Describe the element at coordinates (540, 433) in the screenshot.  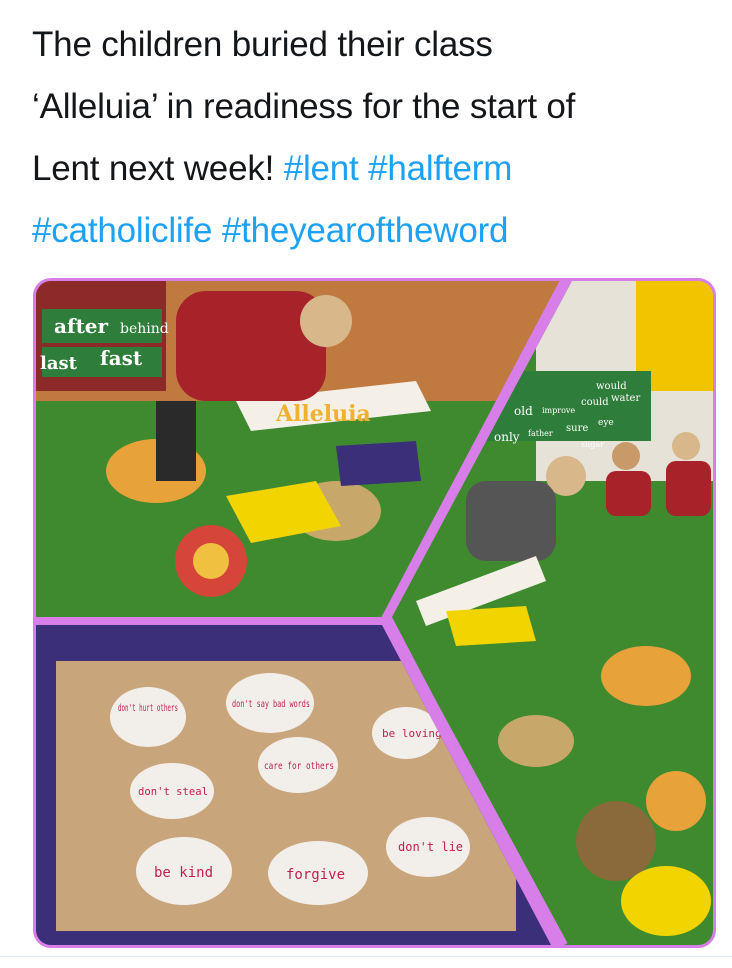
I see `wall-word-father: father` at that location.